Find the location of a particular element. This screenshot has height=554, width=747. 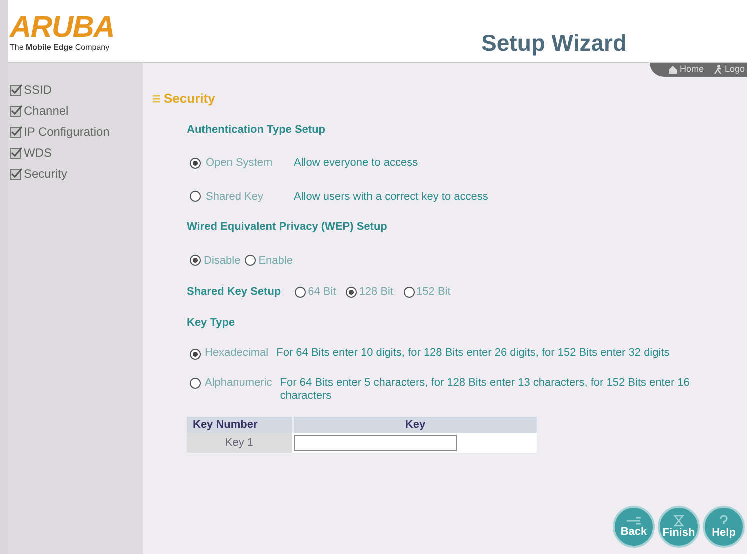

column-header: Key is located at coordinates (415, 425).